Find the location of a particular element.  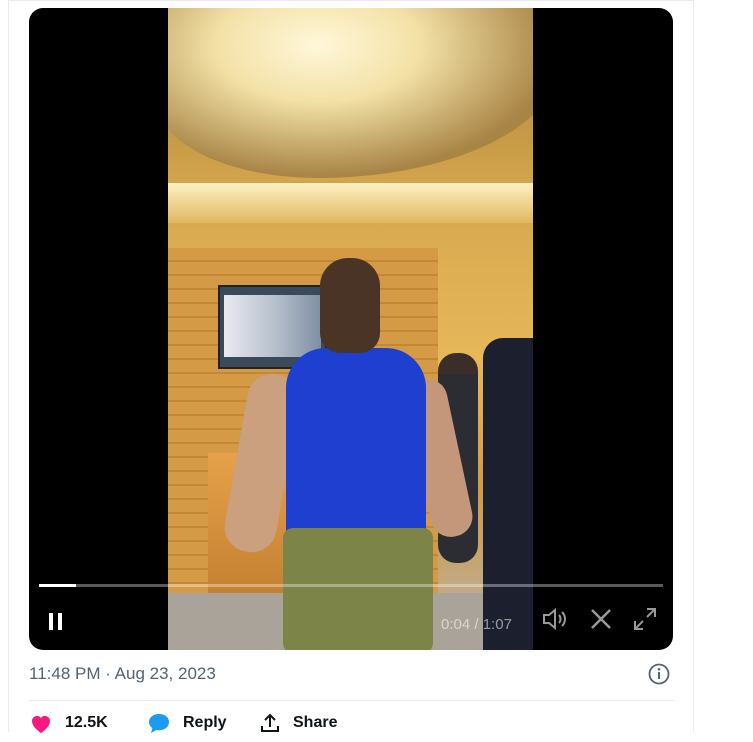

tweet-actions: 12.5K Reply Share is located at coordinates (351, 727).